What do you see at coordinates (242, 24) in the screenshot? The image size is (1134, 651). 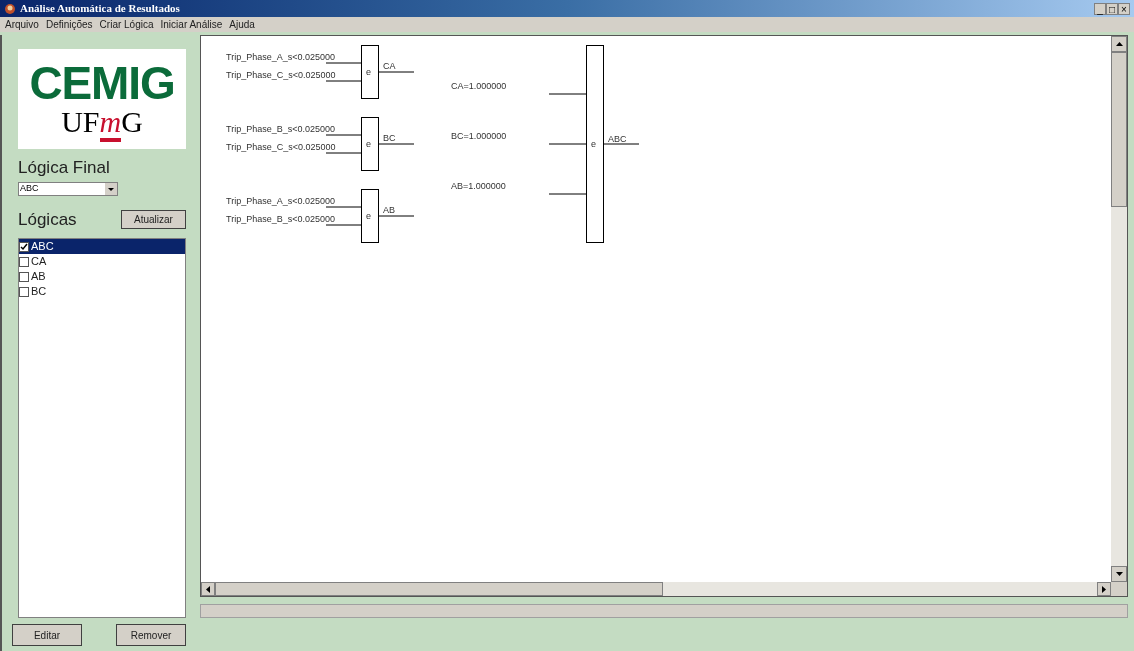 I see `menu-item: Ajuda` at bounding box center [242, 24].